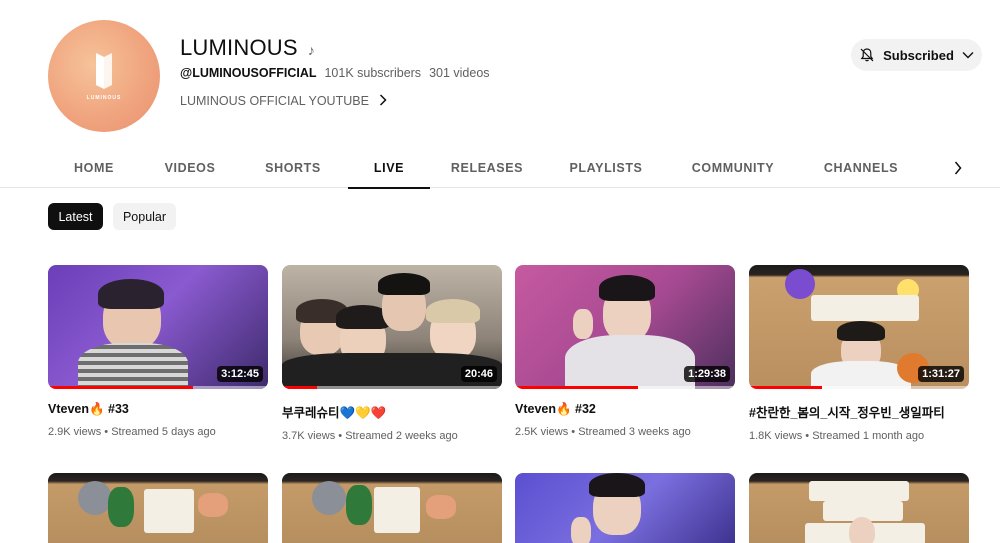 Image resolution: width=1000 pixels, height=543 pixels. I want to click on video-meta: 2.5K views • Streamed 3 weeks ago, so click(625, 432).